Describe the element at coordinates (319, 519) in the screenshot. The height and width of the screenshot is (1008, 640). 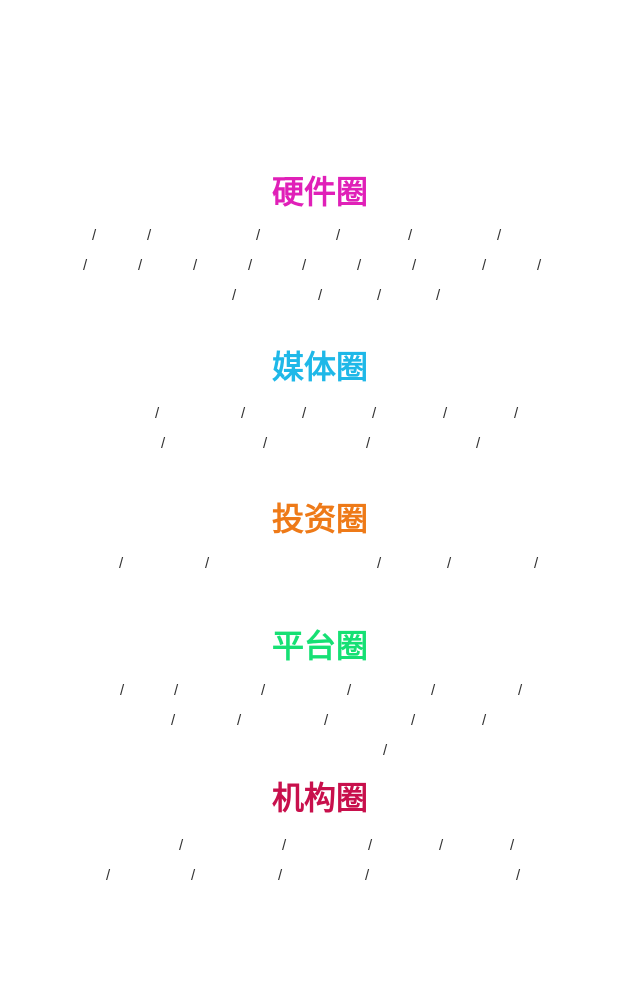
I see `section-title-investment: 投资圈` at that location.